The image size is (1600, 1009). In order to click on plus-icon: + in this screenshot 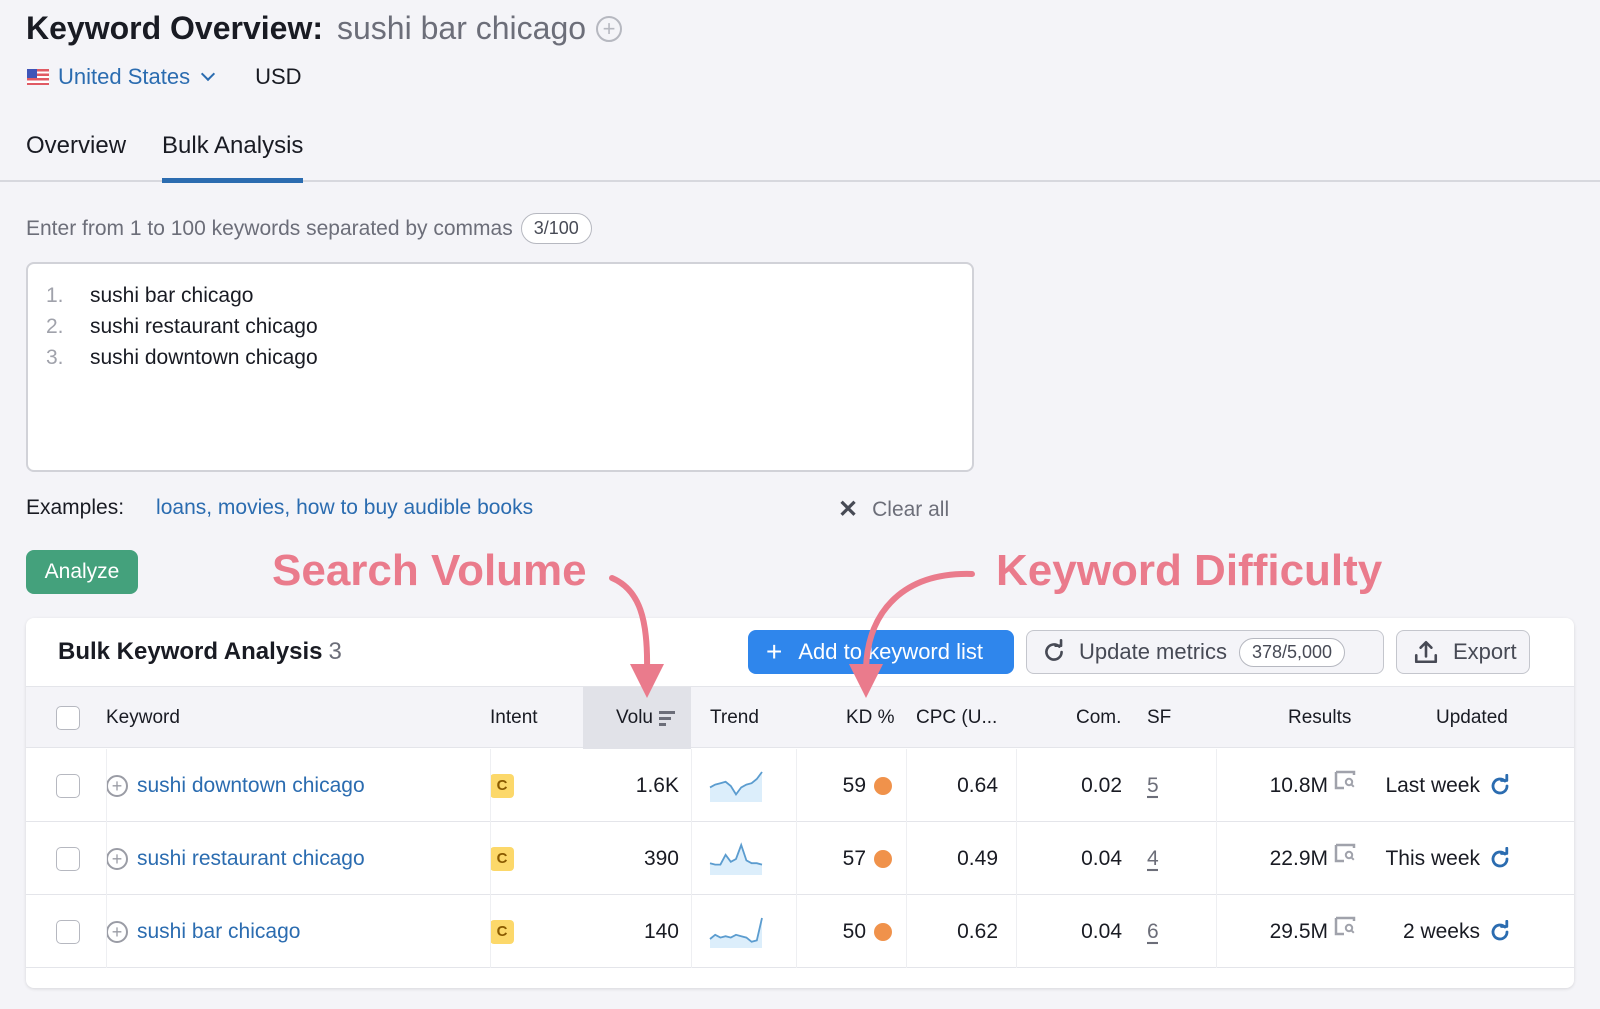, I will do `click(774, 651)`.